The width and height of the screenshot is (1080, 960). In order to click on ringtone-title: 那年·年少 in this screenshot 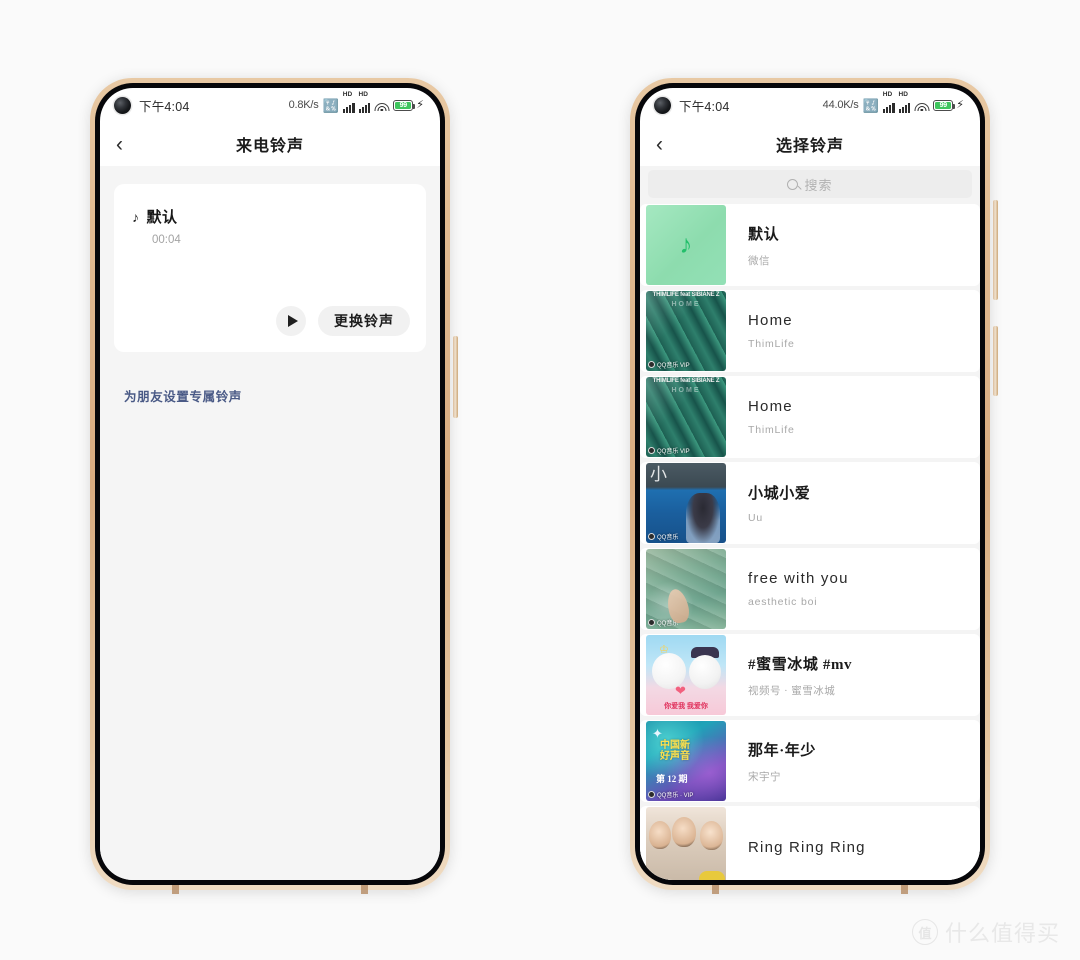, I will do `click(782, 750)`.